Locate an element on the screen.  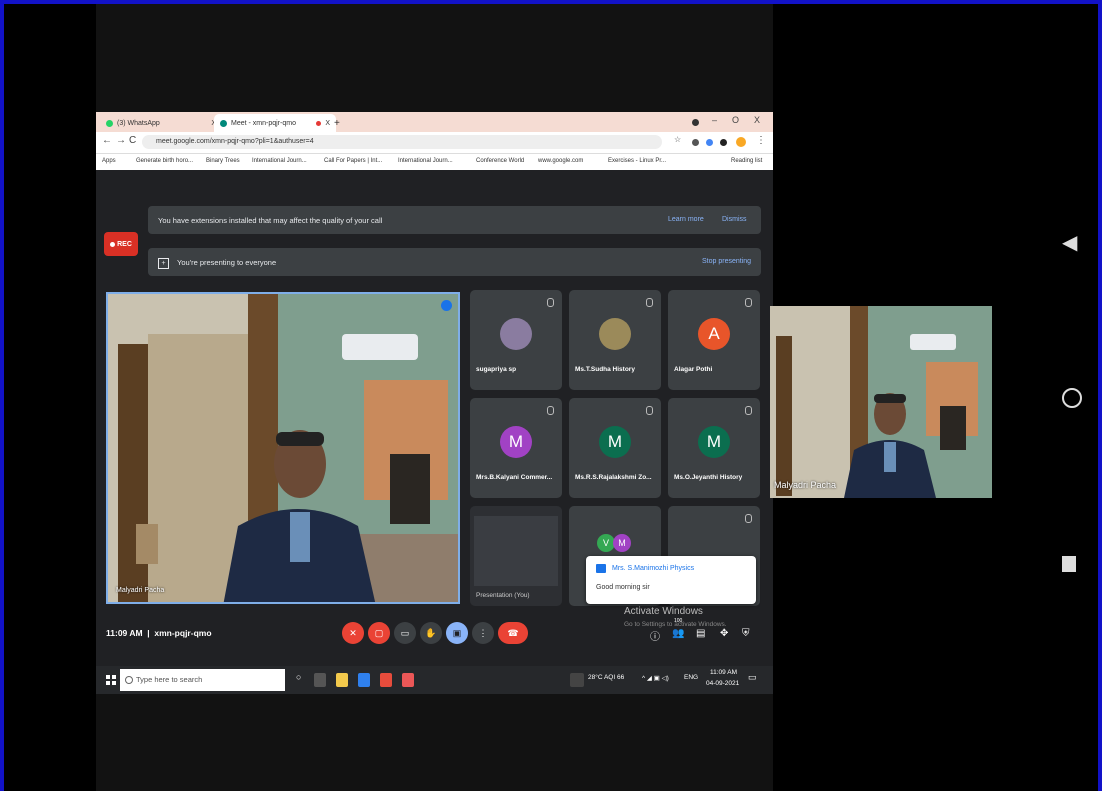
presentation-label: Presentation (You) is located at coordinates (503, 595).